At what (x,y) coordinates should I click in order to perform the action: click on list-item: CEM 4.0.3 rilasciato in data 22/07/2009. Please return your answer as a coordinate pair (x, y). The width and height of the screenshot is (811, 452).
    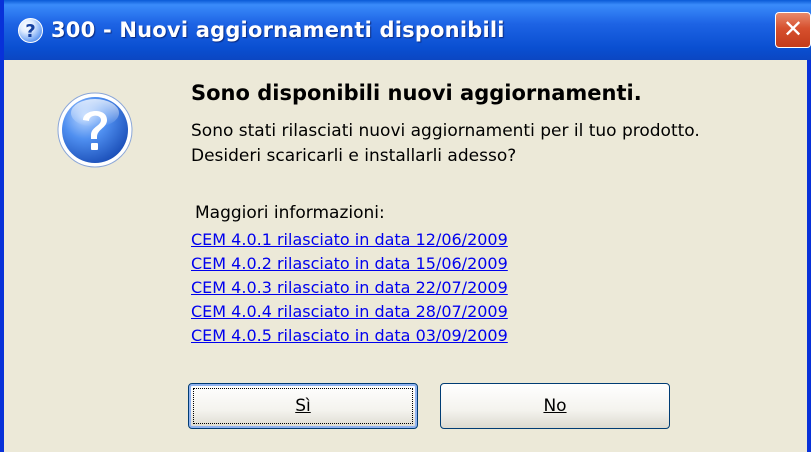
    Looking at the image, I should click on (349, 288).